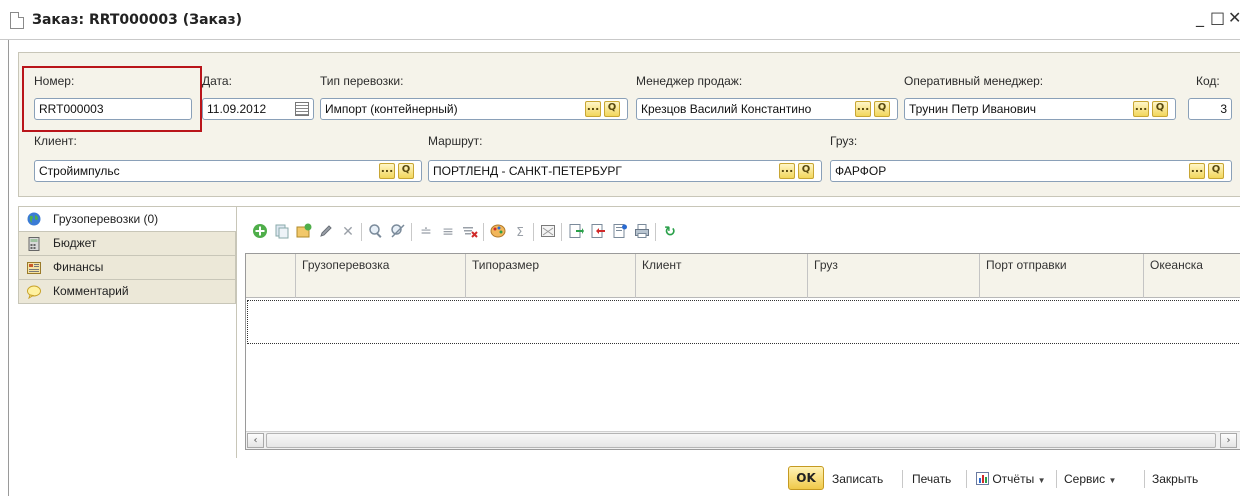  Describe the element at coordinates (326, 232) in the screenshot. I see `edit-icon` at that location.